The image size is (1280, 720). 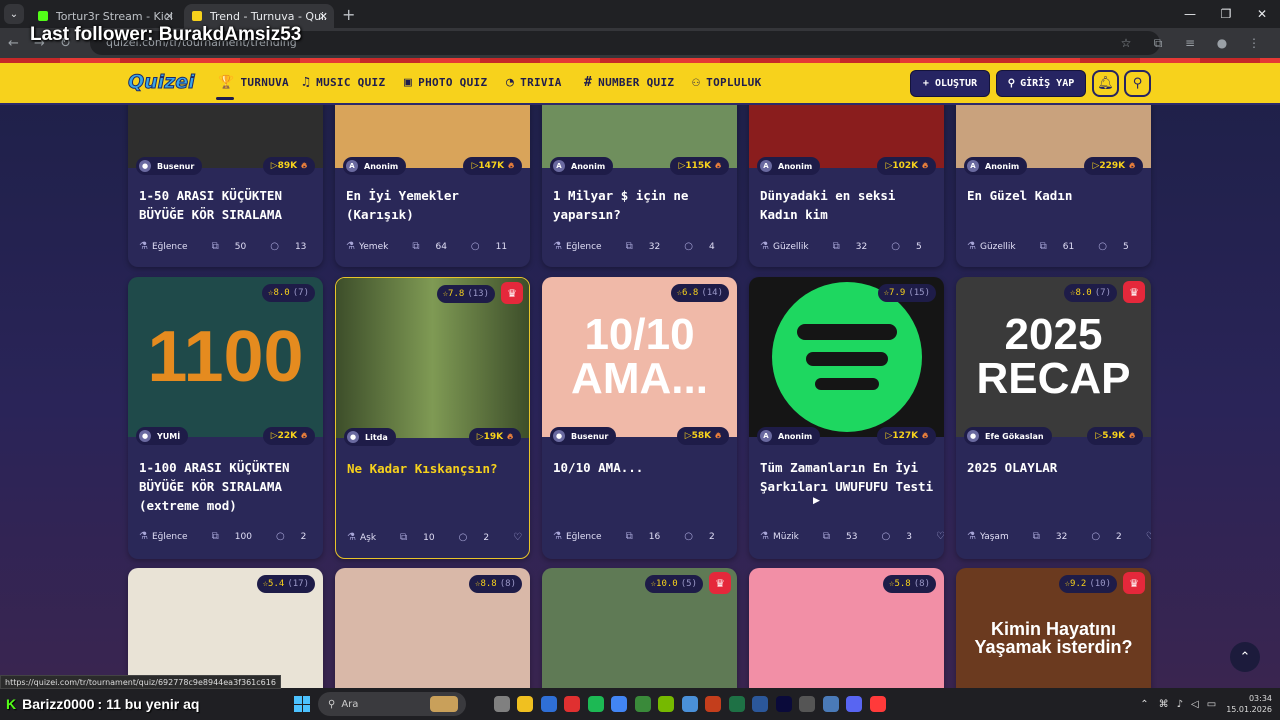 I want to click on like-count: ♡114, so click(x=524, y=246).